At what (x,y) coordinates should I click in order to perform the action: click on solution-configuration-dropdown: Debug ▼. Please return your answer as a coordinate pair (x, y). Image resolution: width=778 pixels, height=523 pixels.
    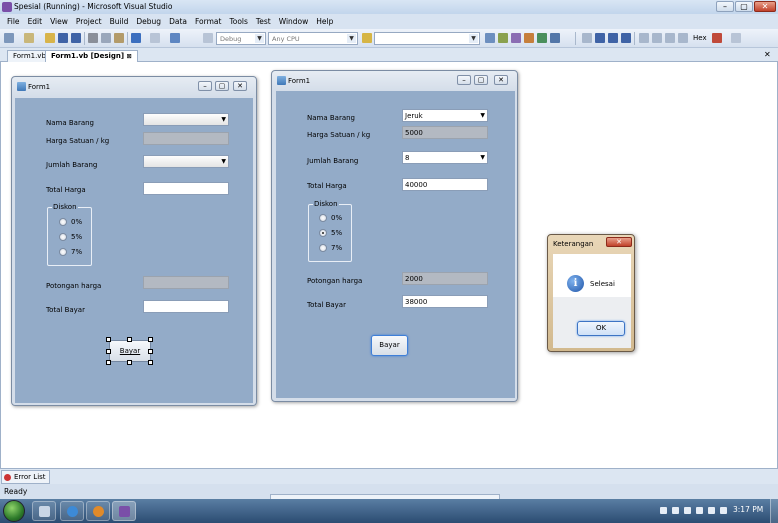
    Looking at the image, I should click on (241, 38).